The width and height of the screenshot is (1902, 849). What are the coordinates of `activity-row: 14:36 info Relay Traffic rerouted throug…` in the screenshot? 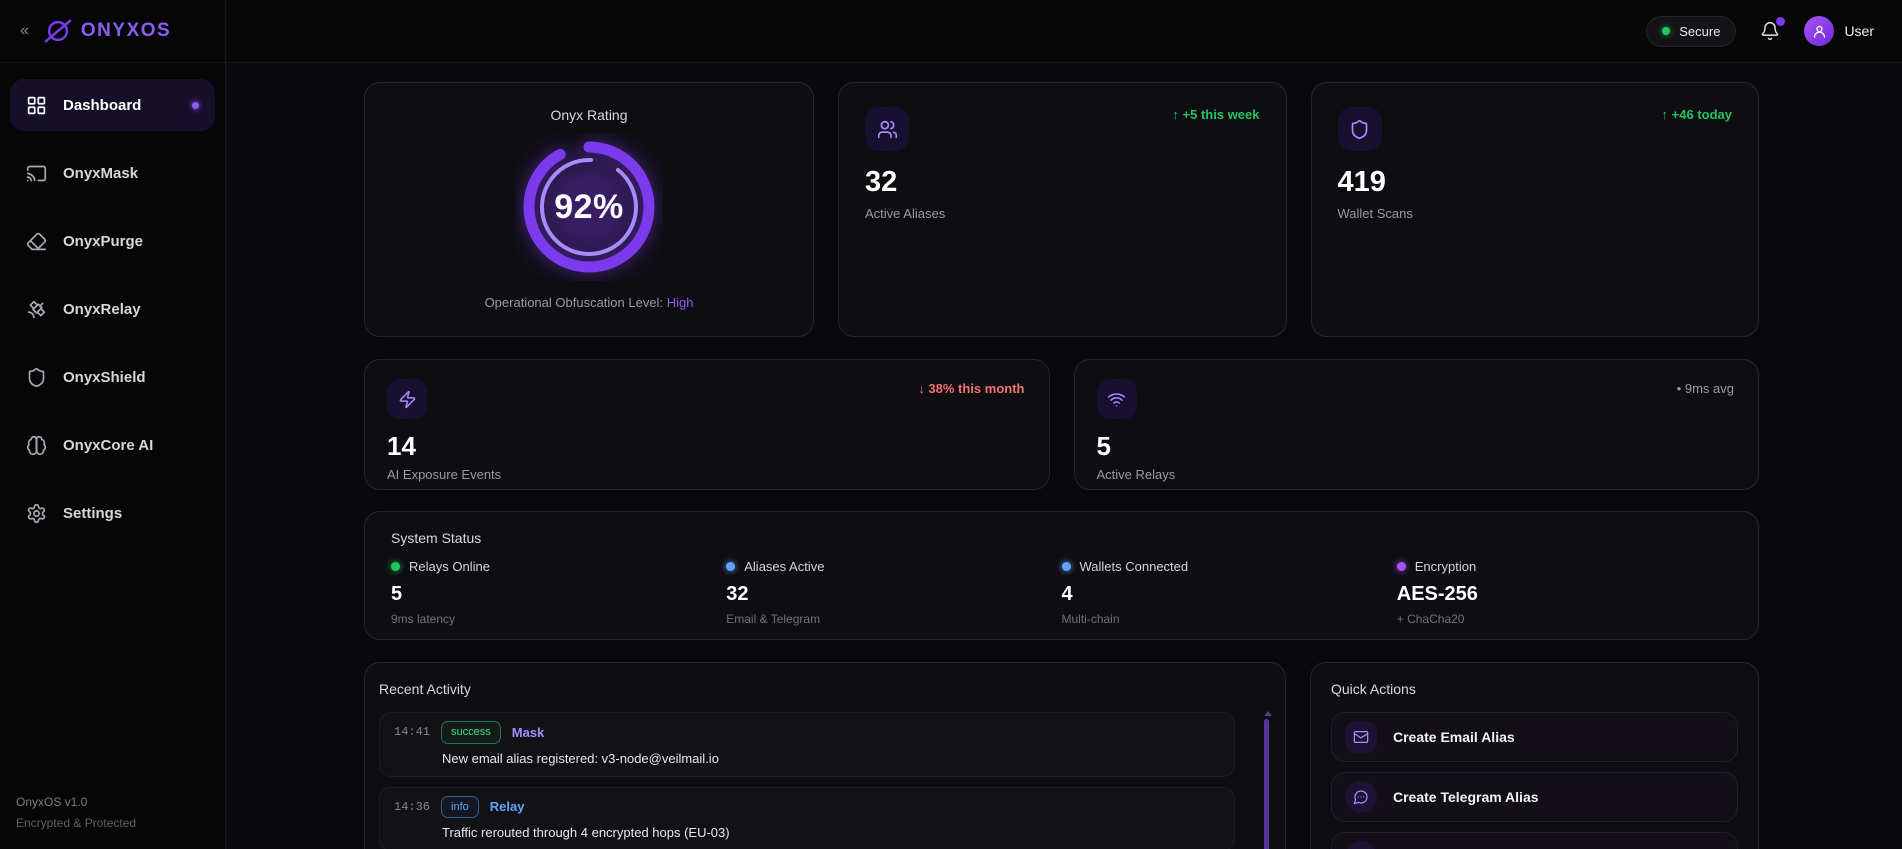 It's located at (807, 817).